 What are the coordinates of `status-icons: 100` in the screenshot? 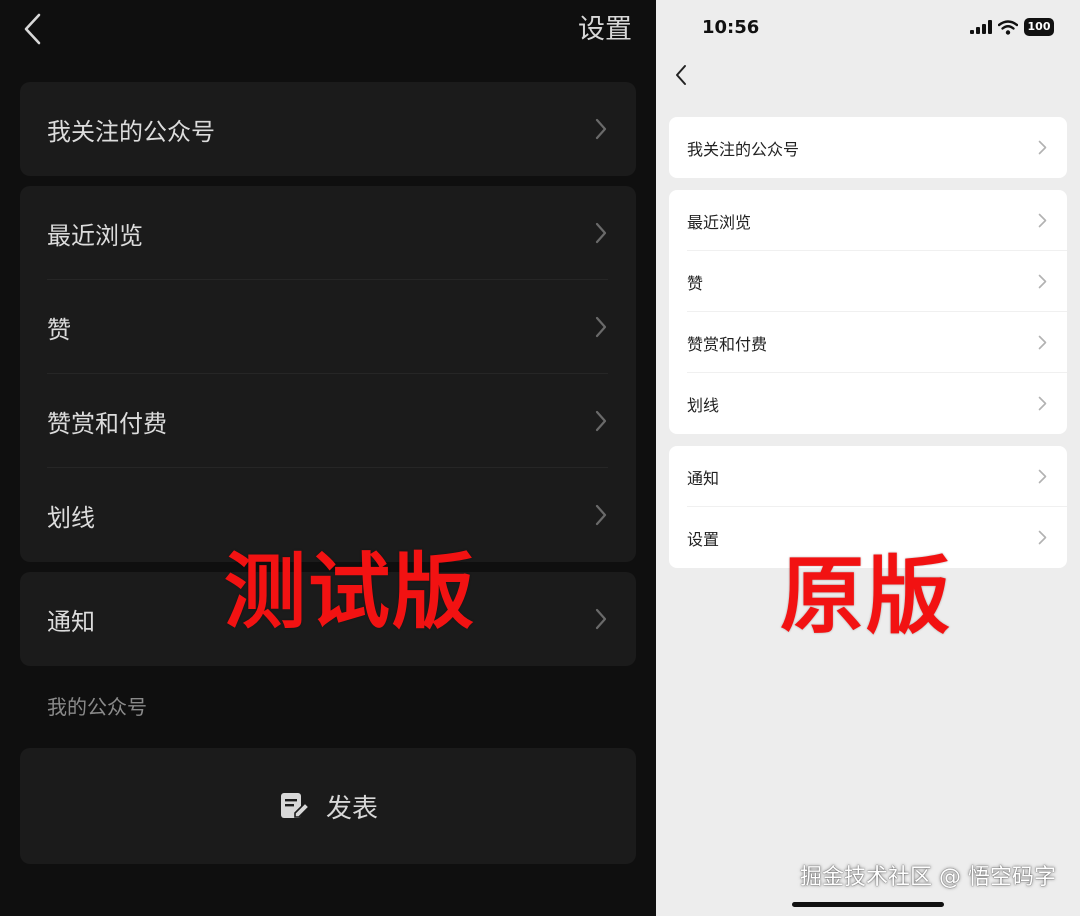 It's located at (1012, 27).